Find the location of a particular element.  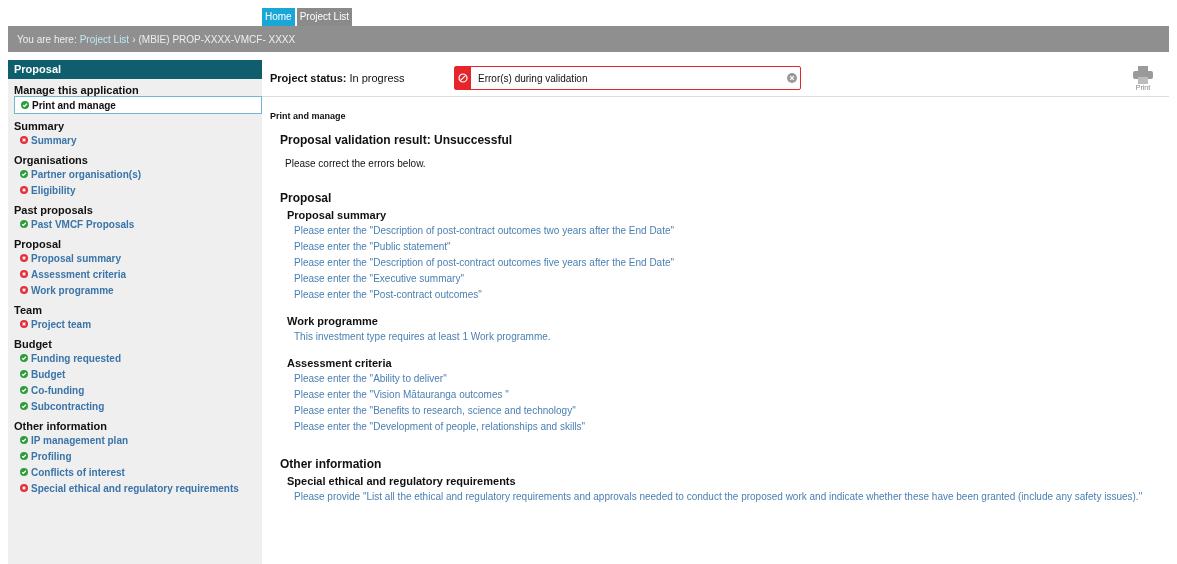

sidebar-group-heading: Proposal is located at coordinates (38, 243).